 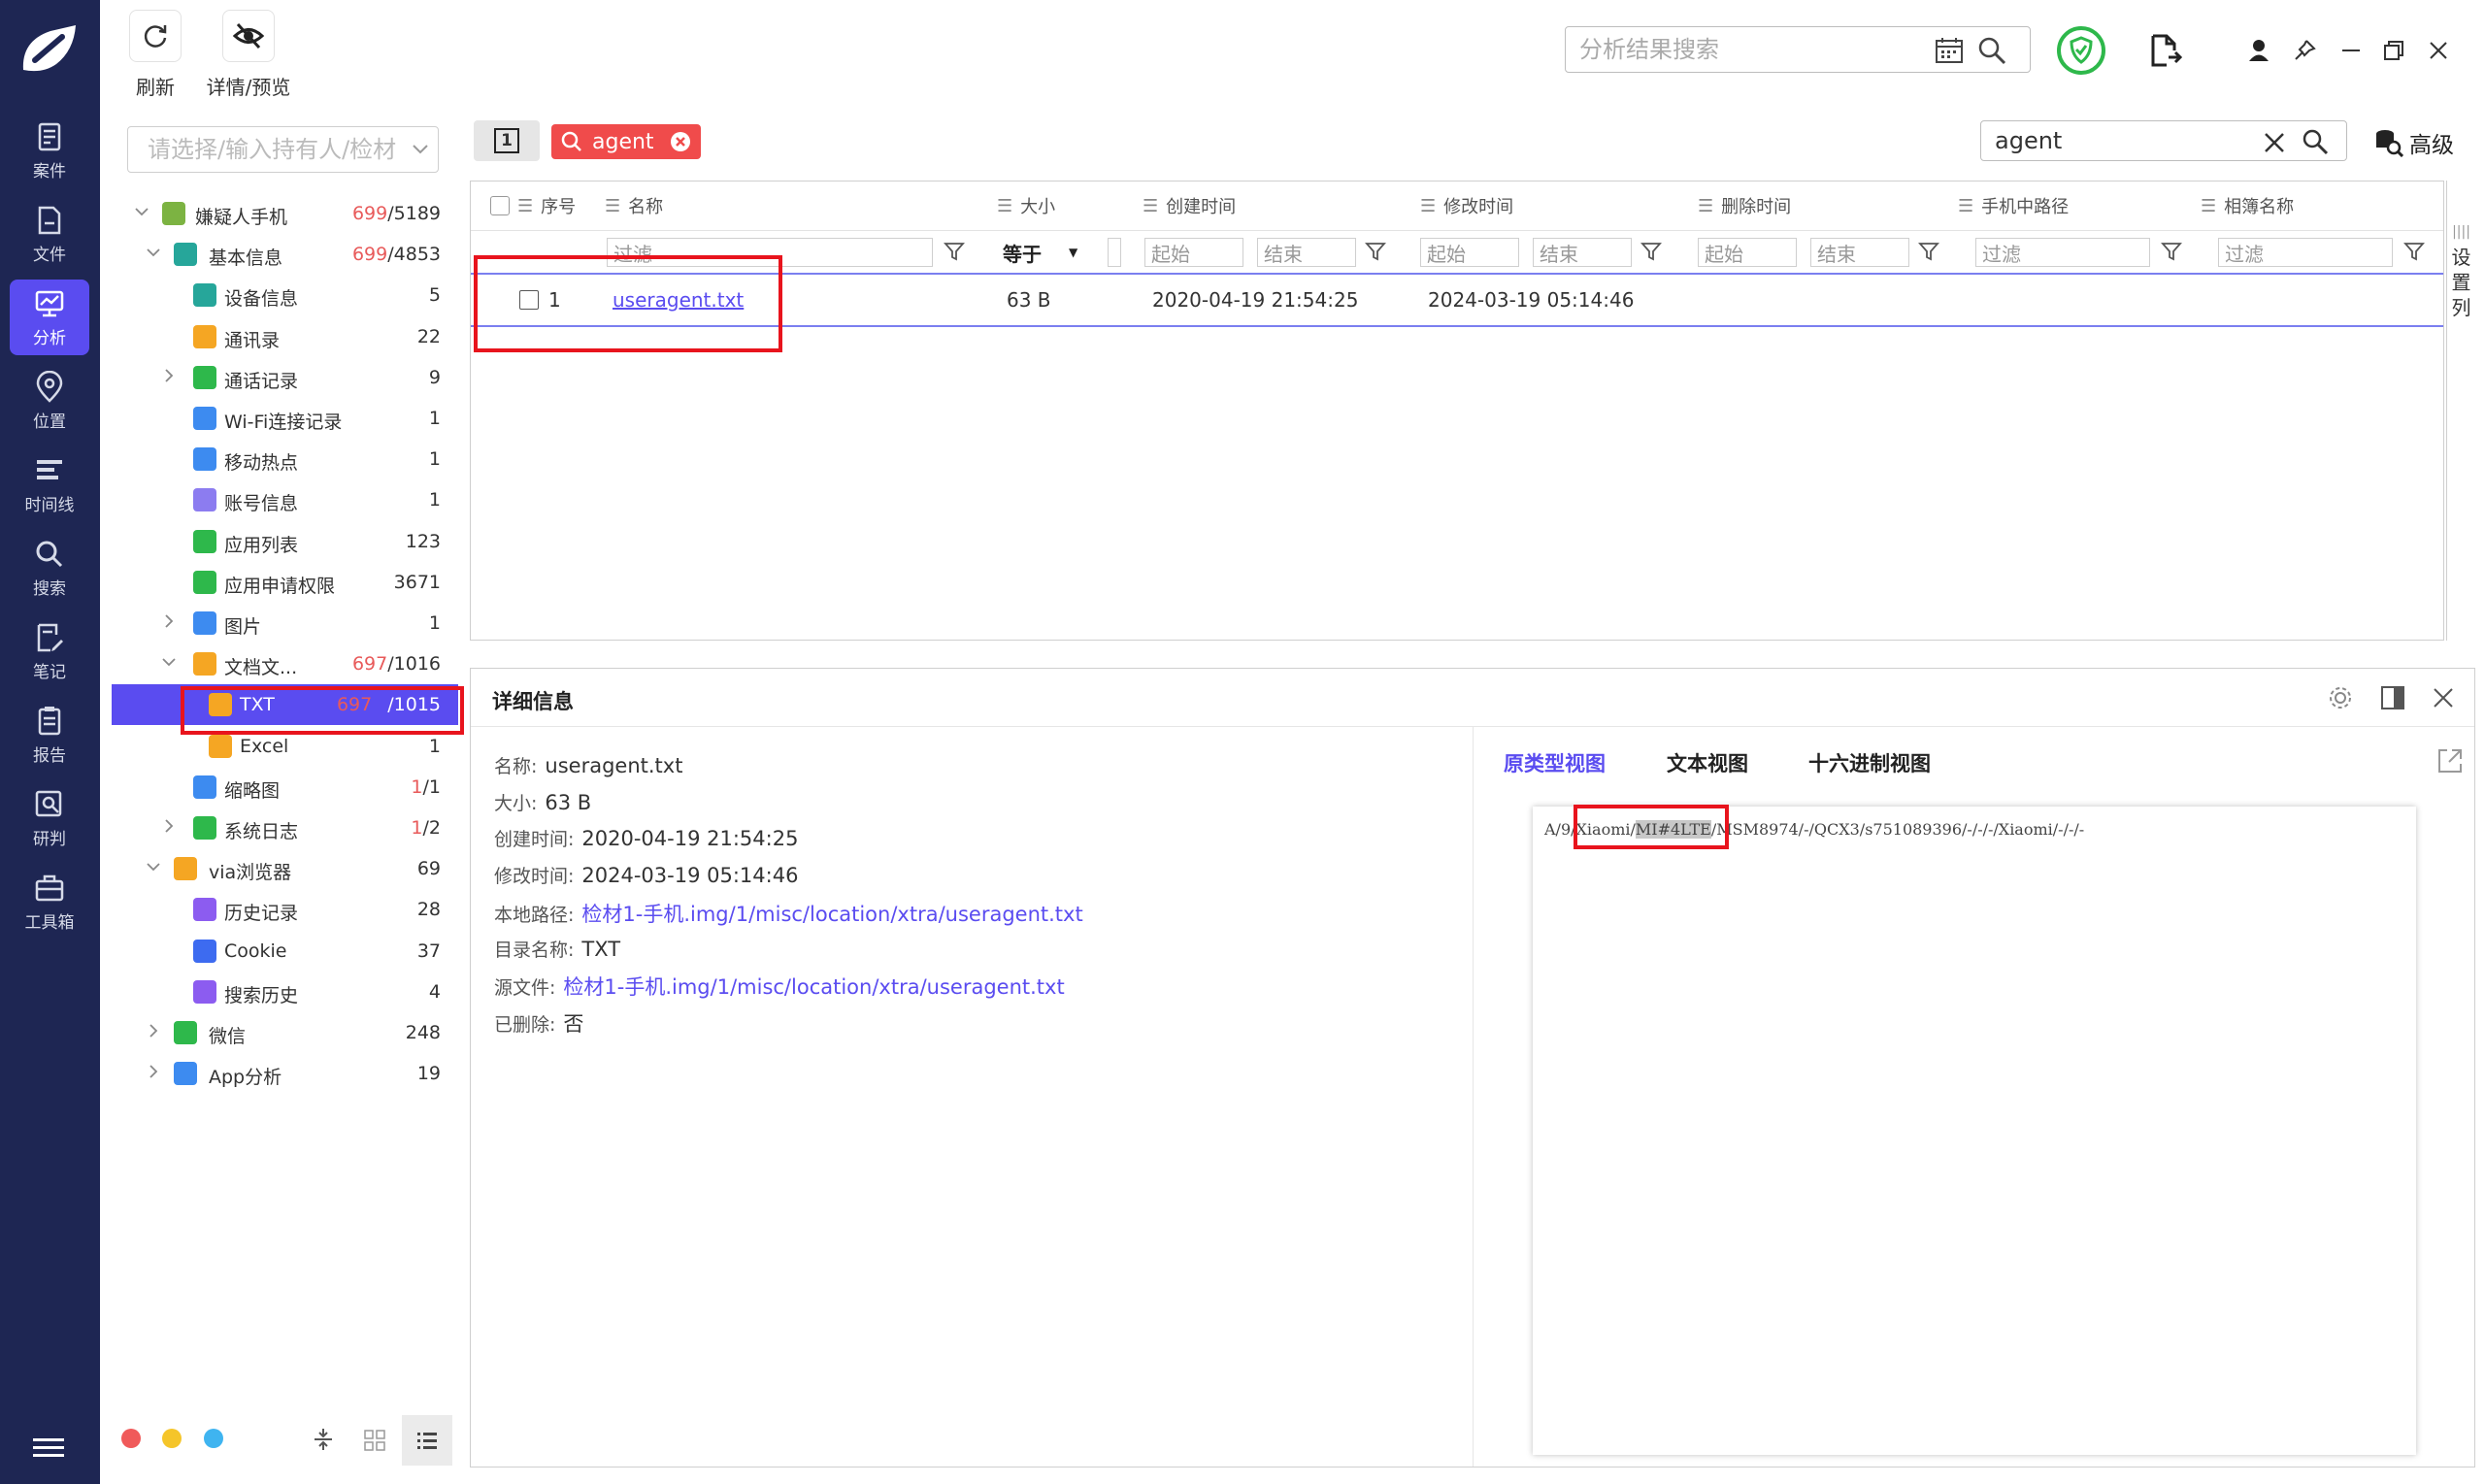 I want to click on export-file-icon, so click(x=2164, y=50).